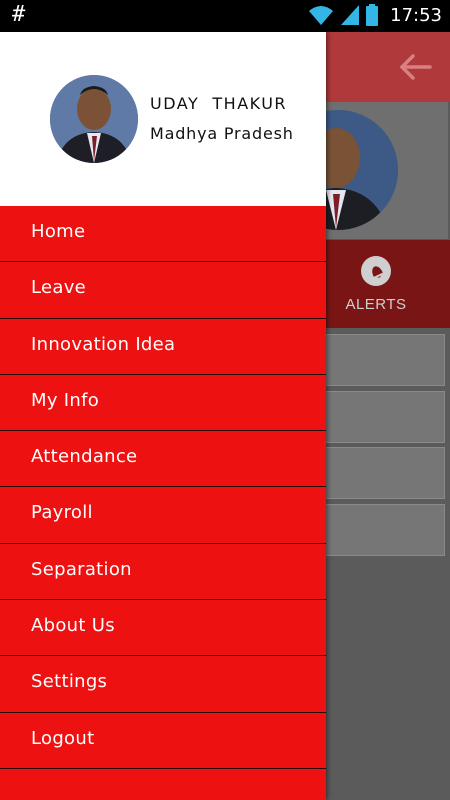 This screenshot has height=800, width=450. I want to click on wifi-icon, so click(321, 15).